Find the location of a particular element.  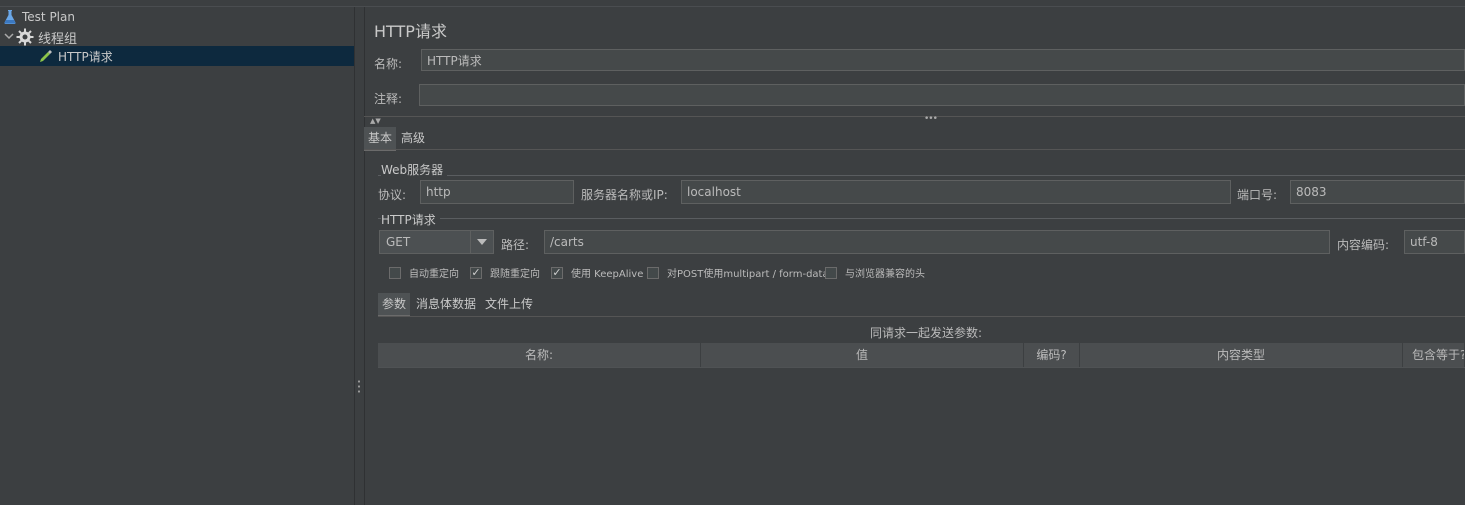

web-server-group-title: Web服务器 is located at coordinates (414, 169).